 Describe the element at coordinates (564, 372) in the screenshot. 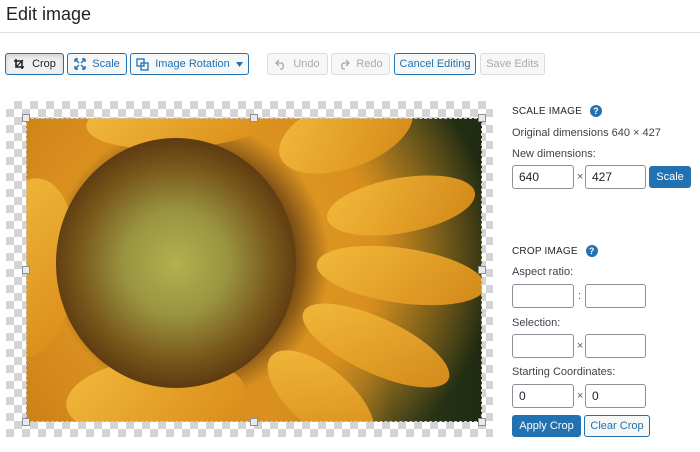

I see `starting-coordinates-label: Starting Coordinates:` at that location.